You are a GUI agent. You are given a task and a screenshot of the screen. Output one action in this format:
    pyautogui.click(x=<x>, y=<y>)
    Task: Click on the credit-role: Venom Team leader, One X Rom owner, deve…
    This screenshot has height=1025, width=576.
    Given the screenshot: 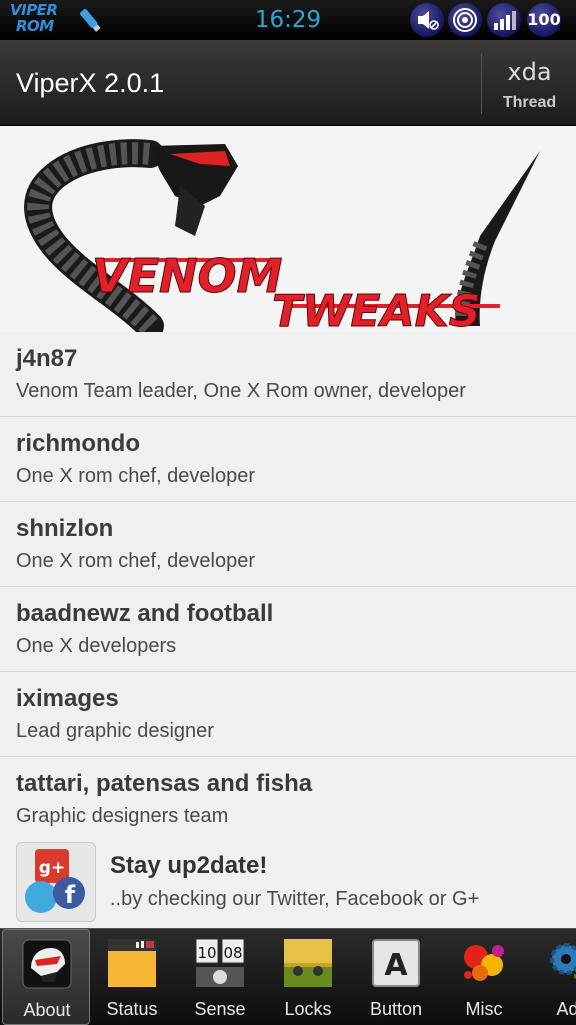 What is the action you would take?
    pyautogui.click(x=241, y=391)
    